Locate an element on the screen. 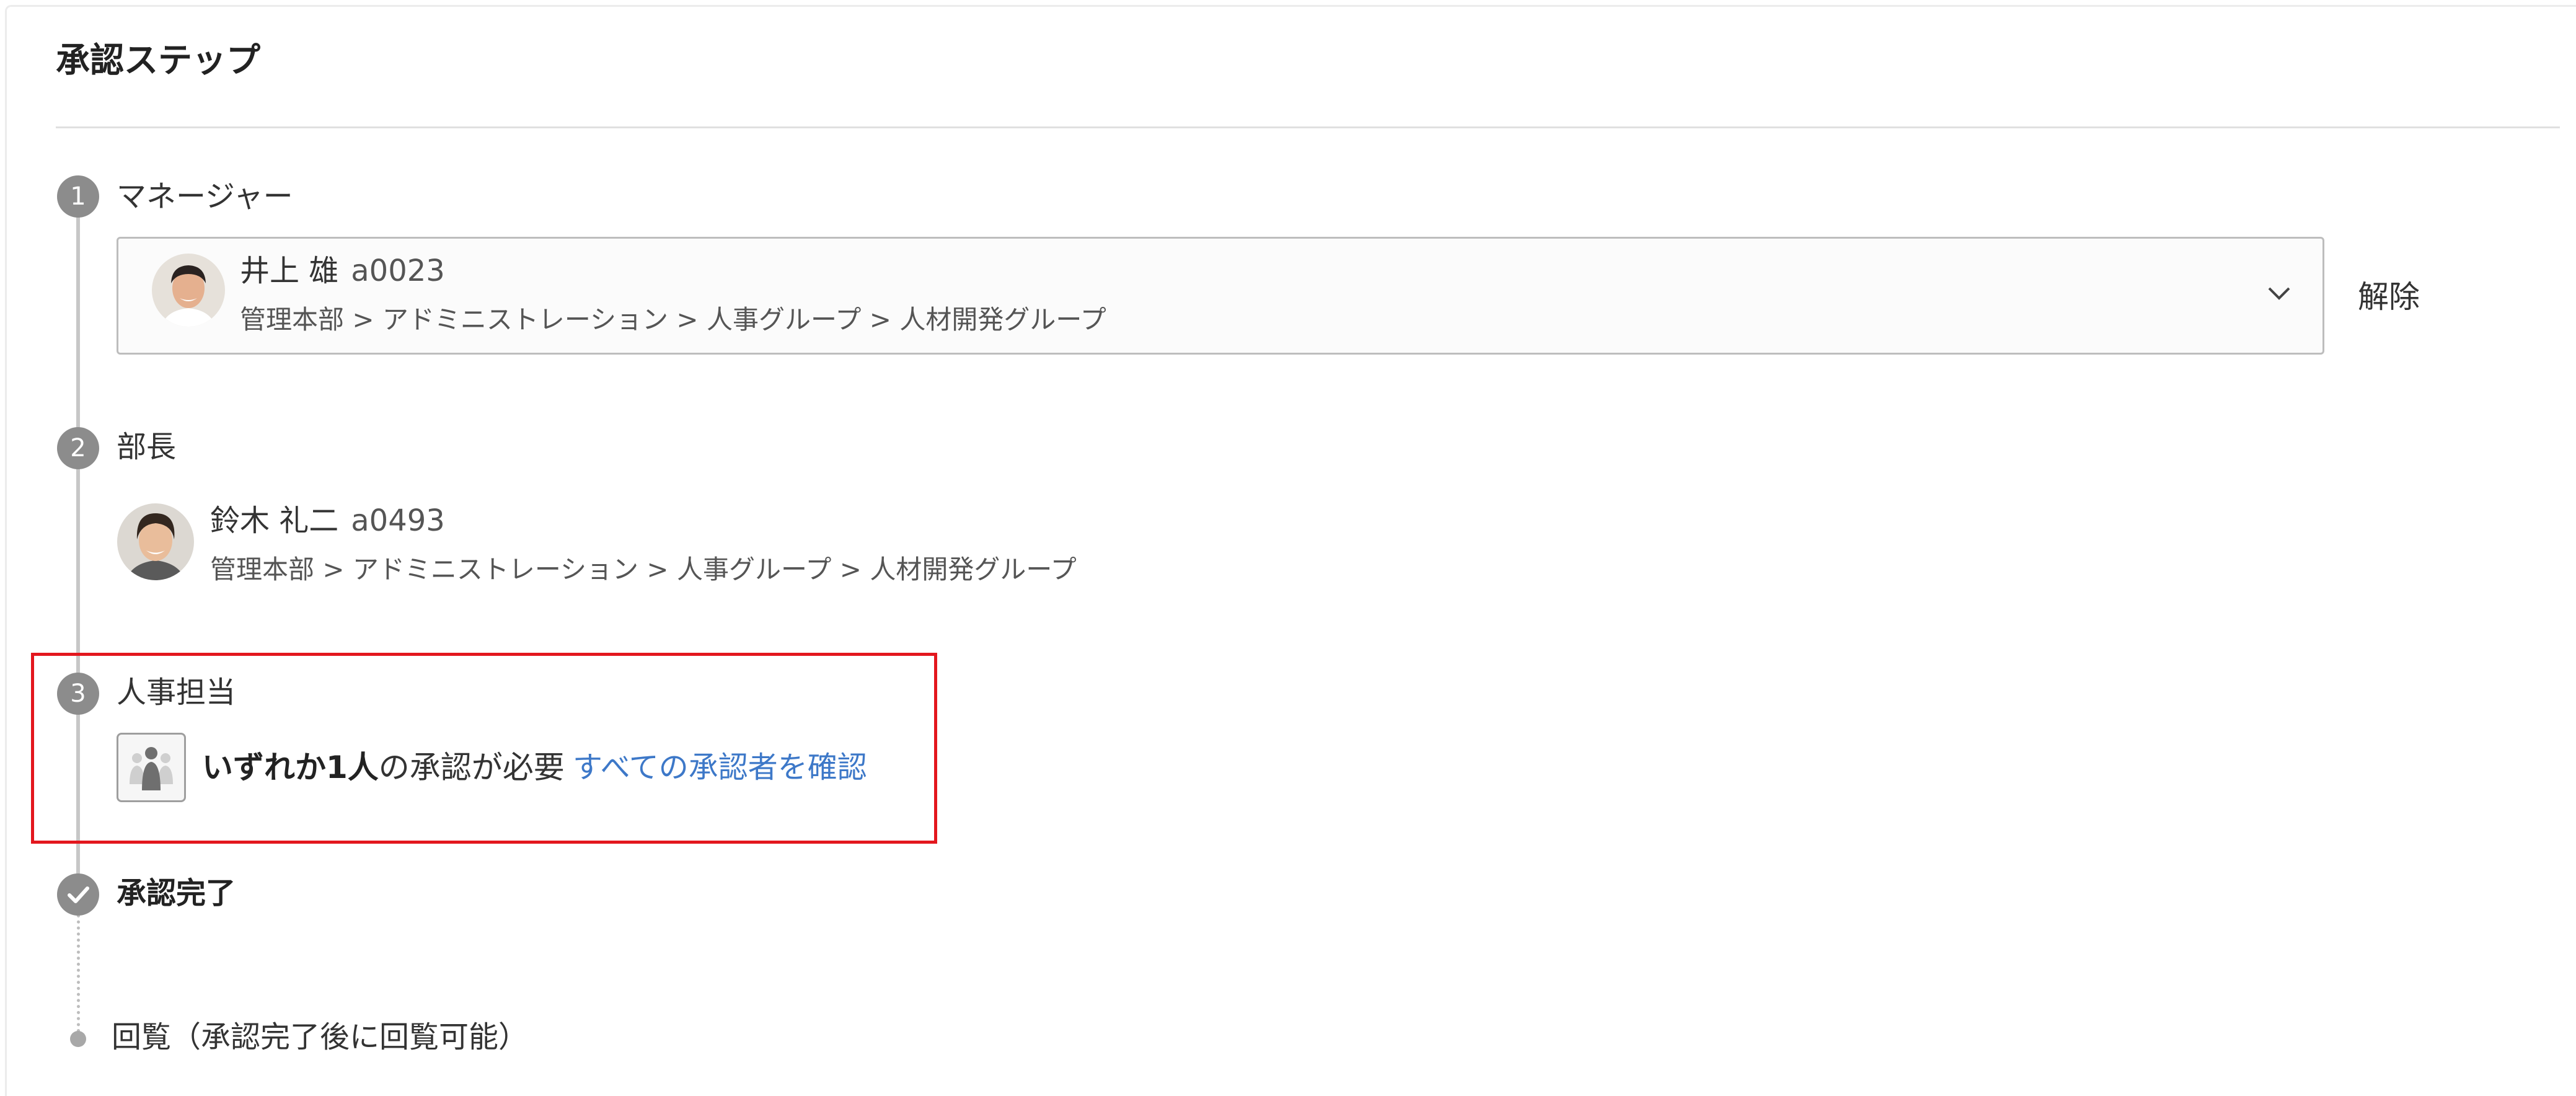  step-label-department-head: 部長 is located at coordinates (147, 447).